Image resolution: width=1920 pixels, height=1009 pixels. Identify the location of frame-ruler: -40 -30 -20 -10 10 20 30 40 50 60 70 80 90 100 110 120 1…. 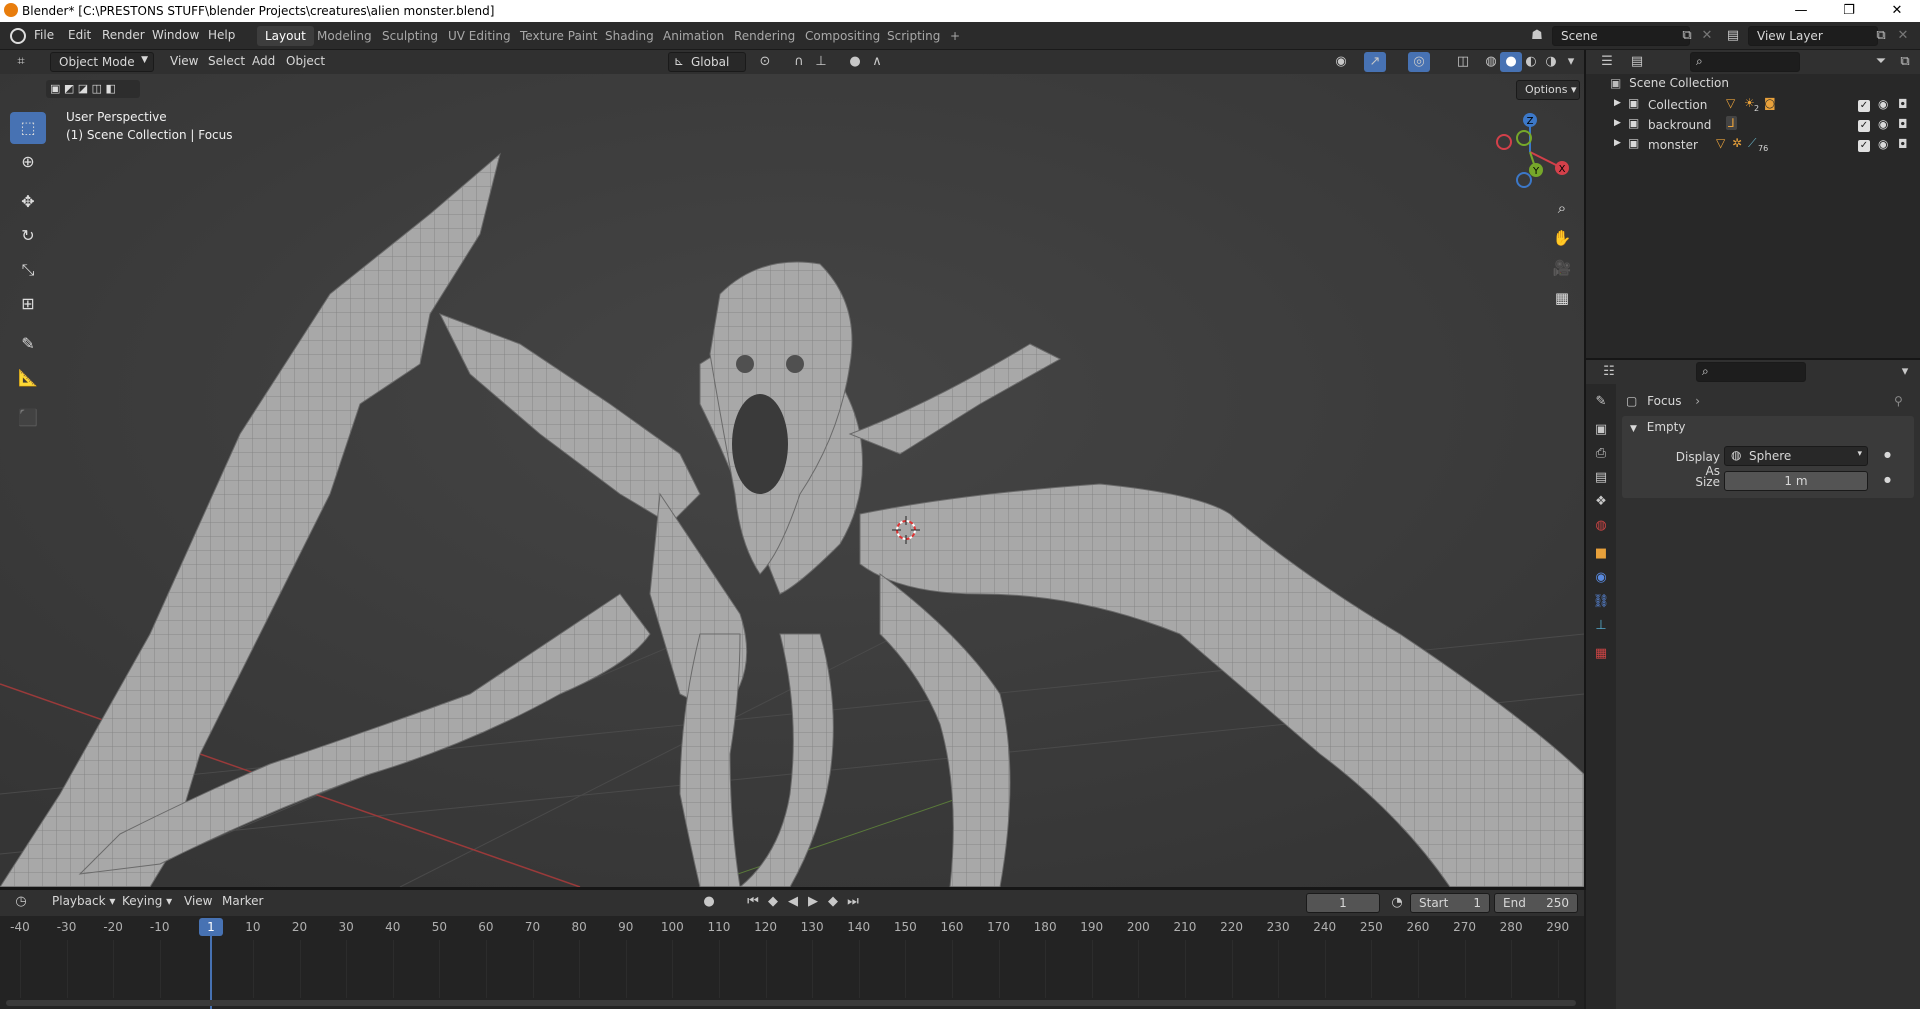
(792, 949).